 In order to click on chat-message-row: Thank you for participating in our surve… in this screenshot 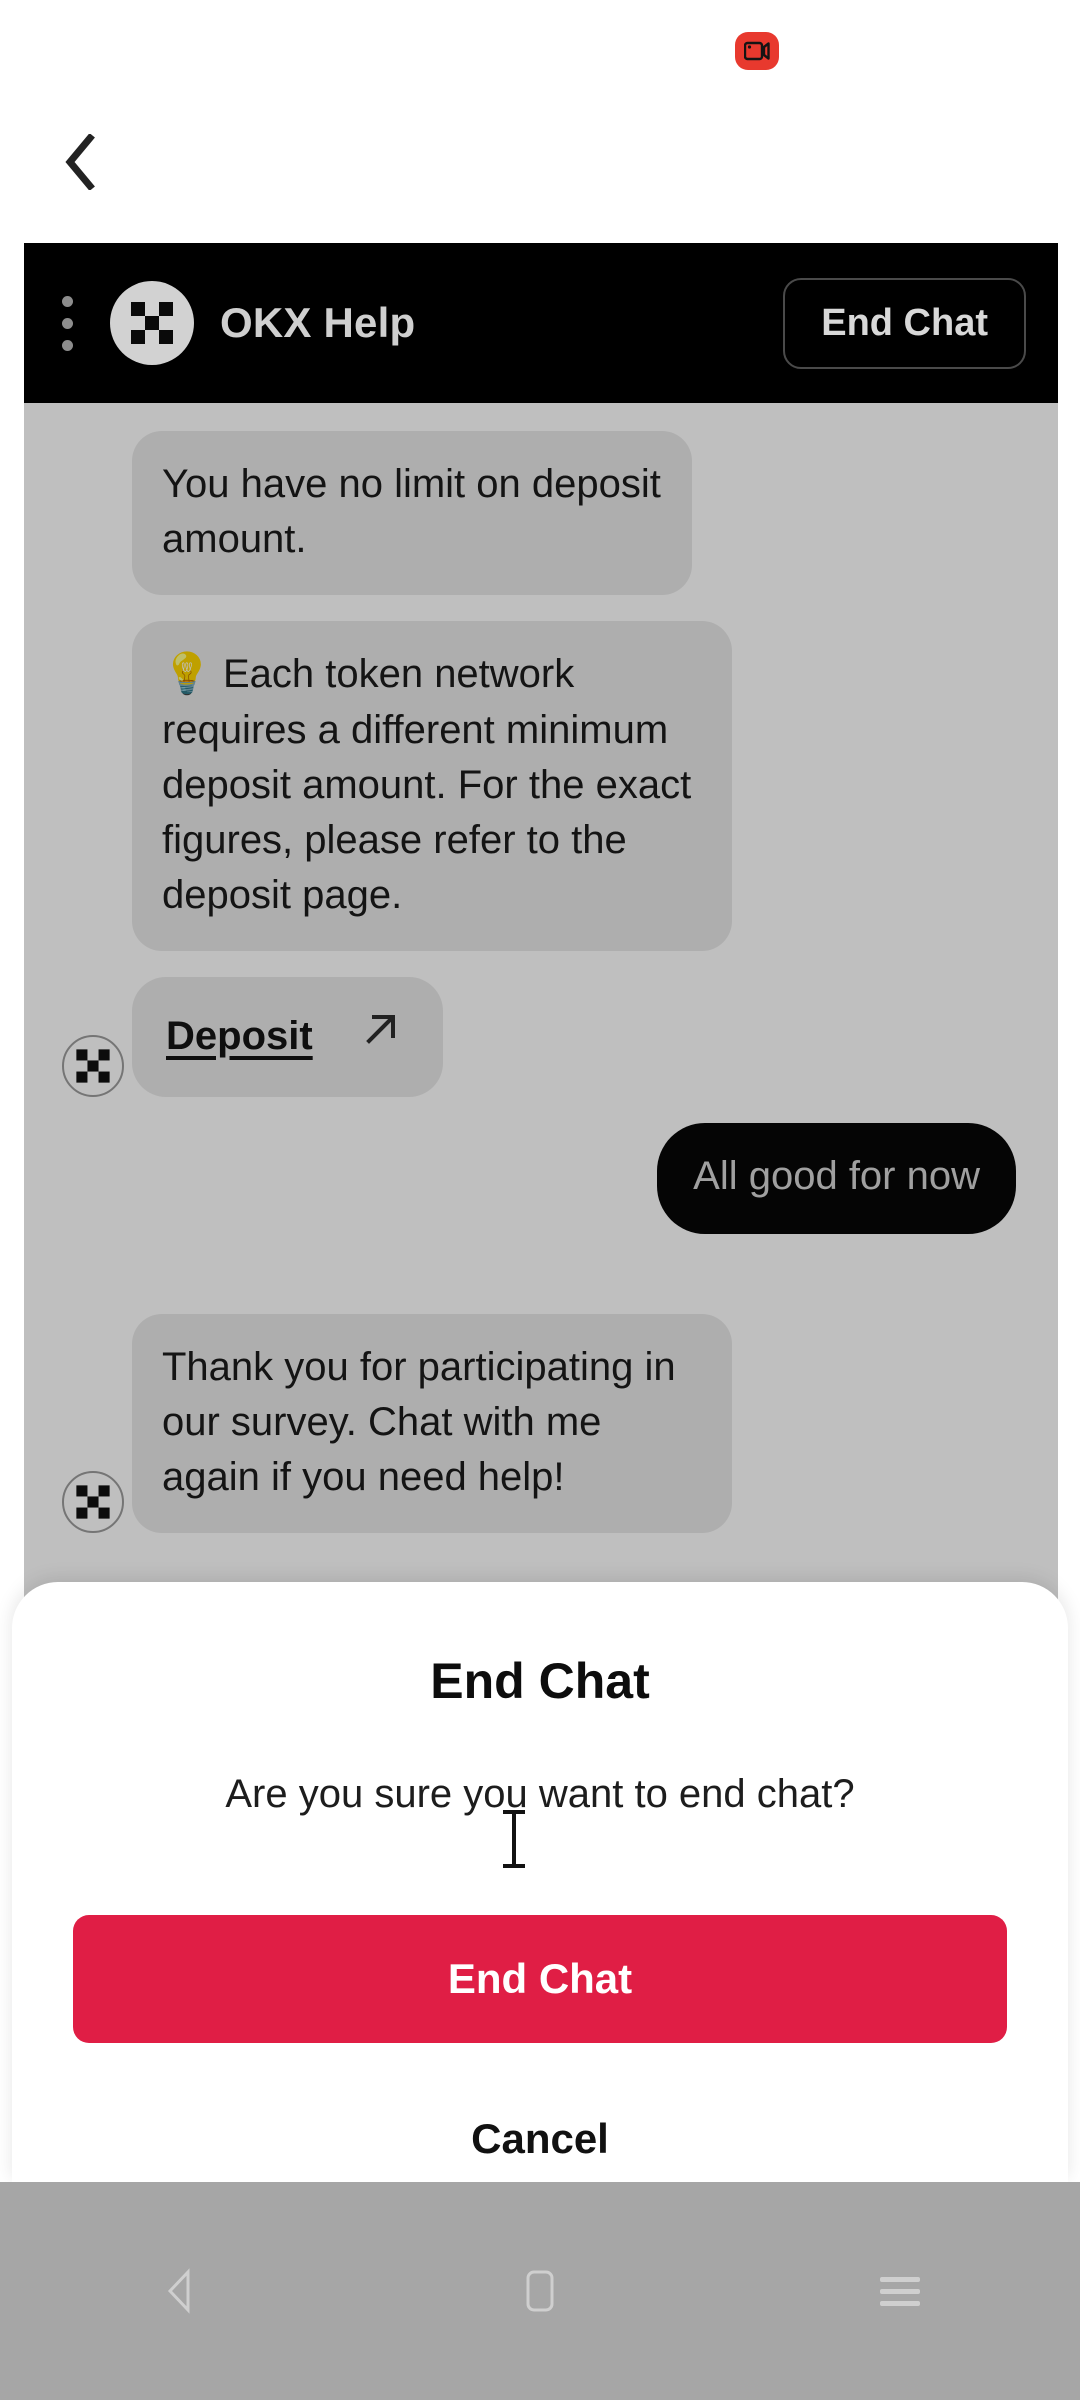, I will do `click(541, 1423)`.